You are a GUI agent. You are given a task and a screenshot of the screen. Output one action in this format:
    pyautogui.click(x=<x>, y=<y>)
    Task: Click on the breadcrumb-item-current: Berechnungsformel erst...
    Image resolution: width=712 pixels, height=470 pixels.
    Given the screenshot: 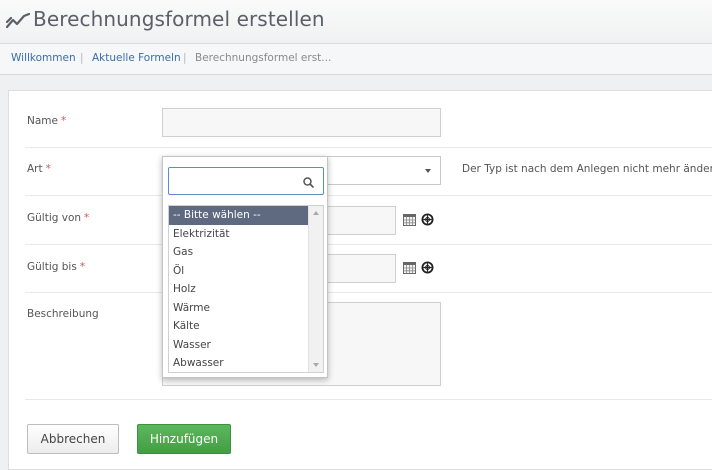 What is the action you would take?
    pyautogui.click(x=263, y=58)
    